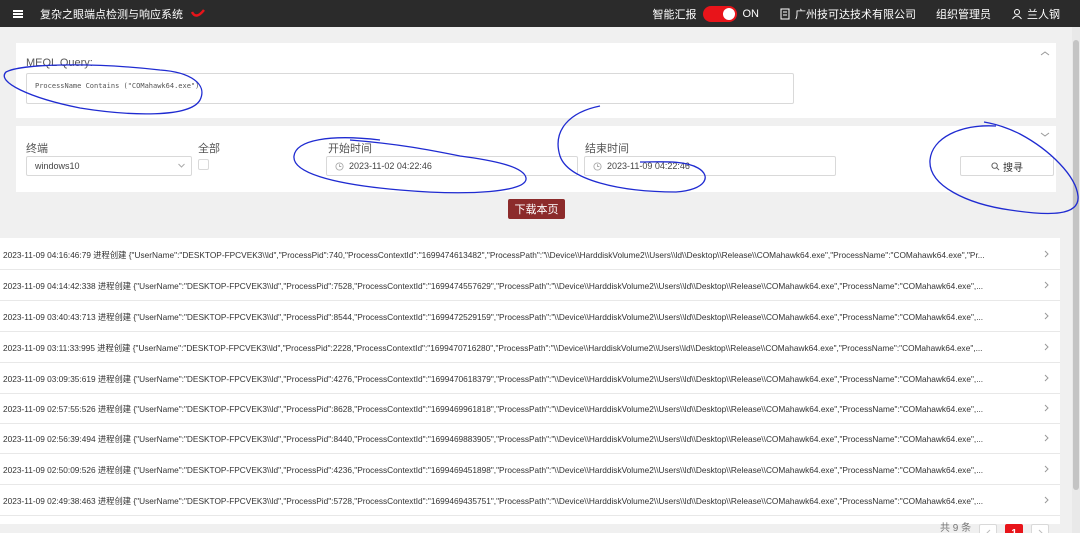 The image size is (1080, 533). What do you see at coordinates (109, 166) in the screenshot?
I see `terminal-select: windows10` at bounding box center [109, 166].